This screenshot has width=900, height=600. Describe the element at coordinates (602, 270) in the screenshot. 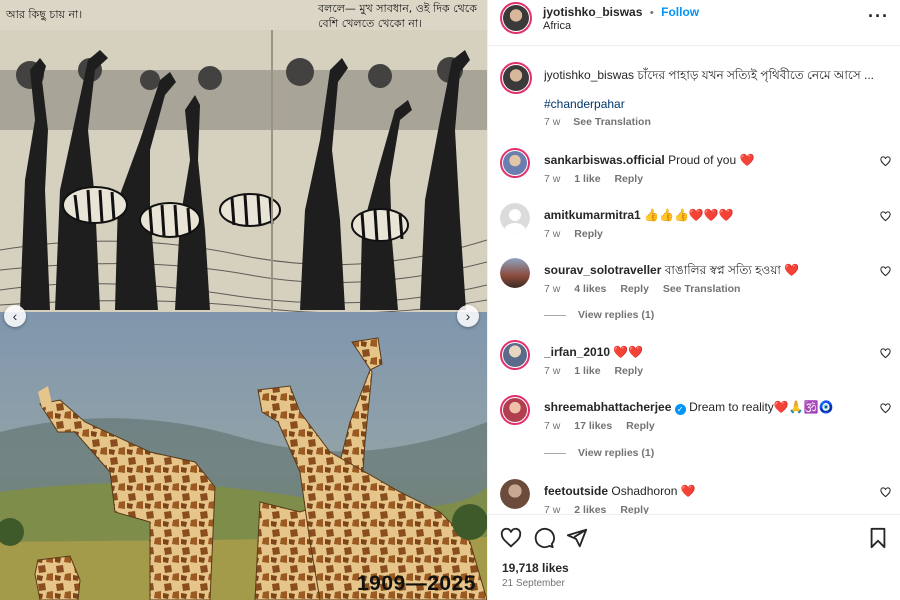

I see `commenter-username: sourav_solotraveller` at that location.